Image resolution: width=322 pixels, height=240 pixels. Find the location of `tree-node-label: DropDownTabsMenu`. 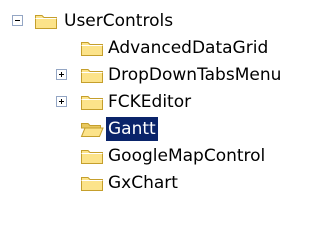

tree-node-label: DropDownTabsMenu is located at coordinates (195, 75).